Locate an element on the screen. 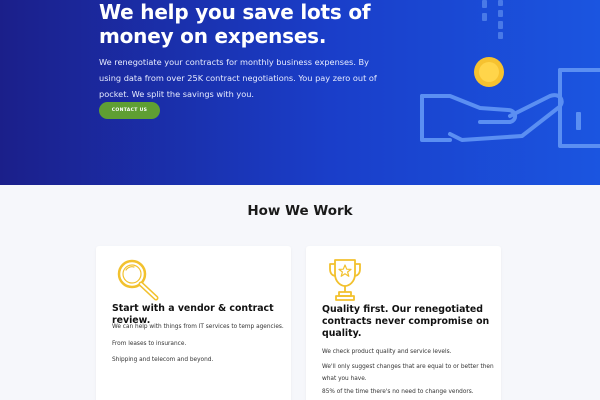 The image size is (600, 400). magnifying-glass-icon is located at coordinates (138, 280).